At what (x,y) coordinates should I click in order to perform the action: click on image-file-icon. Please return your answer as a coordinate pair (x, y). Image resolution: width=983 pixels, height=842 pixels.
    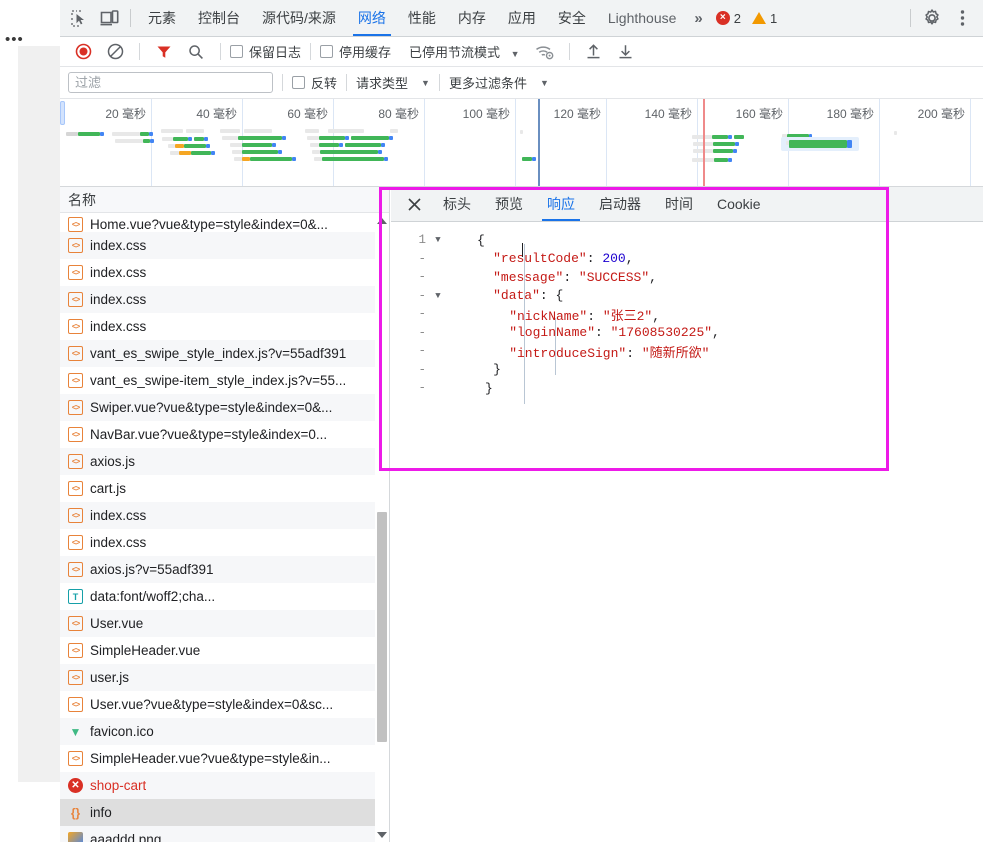
    Looking at the image, I should click on (75, 837).